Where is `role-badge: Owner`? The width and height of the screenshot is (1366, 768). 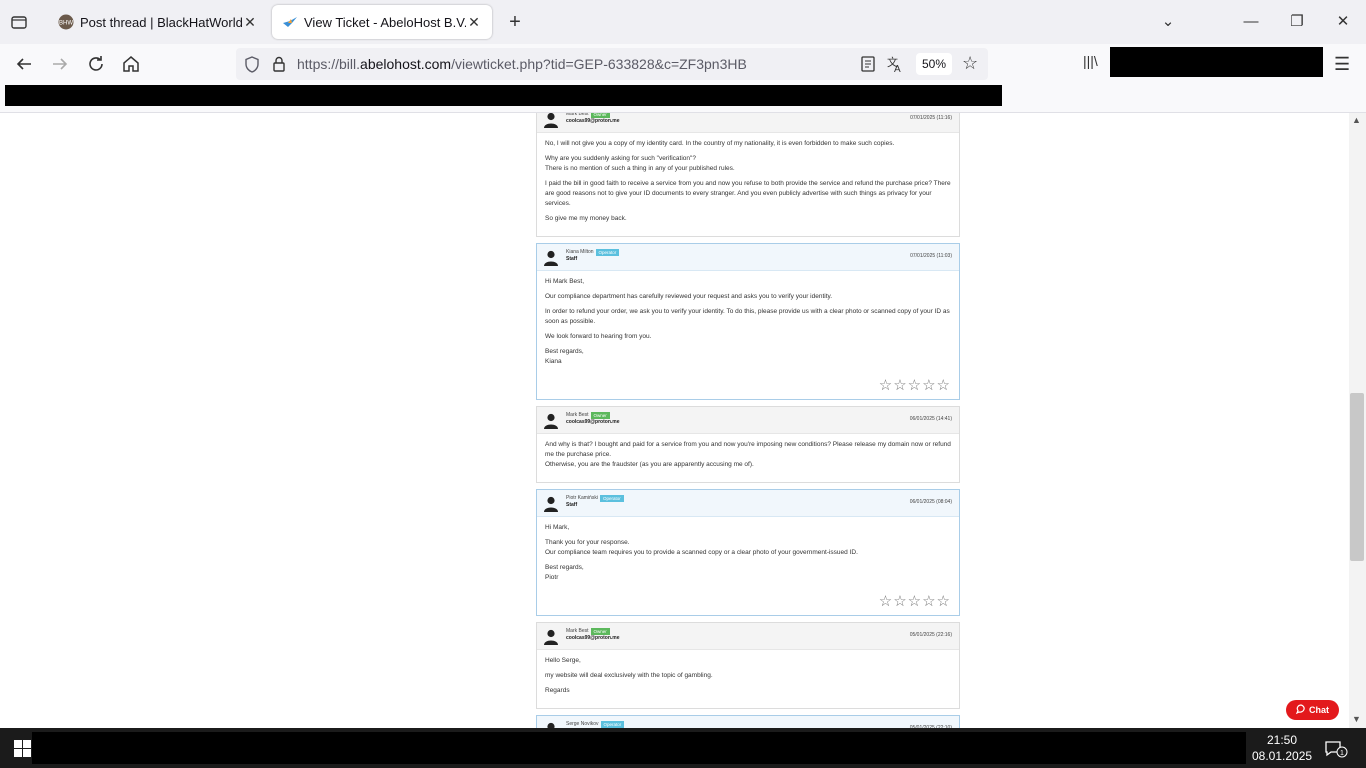 role-badge: Owner is located at coordinates (600, 631).